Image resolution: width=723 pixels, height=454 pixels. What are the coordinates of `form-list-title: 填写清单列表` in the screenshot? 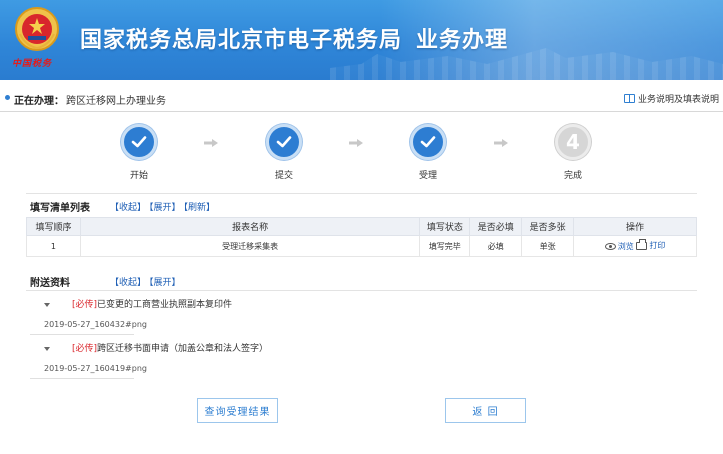 It's located at (60, 208).